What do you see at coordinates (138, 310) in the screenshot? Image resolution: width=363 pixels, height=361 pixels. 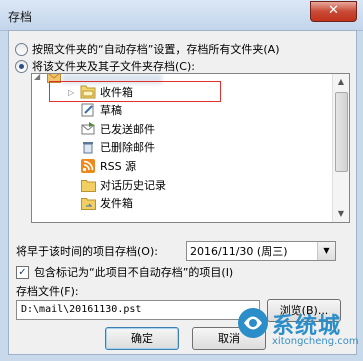 I see `archive-file-input: D:\mail\20161130.pst` at bounding box center [138, 310].